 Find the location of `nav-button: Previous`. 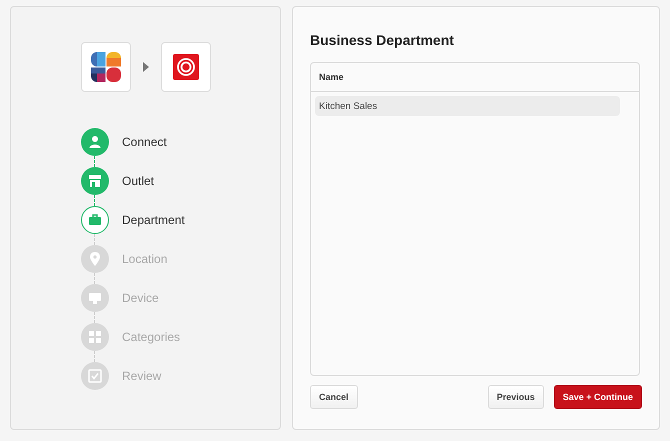

nav-button: Previous is located at coordinates (516, 397).